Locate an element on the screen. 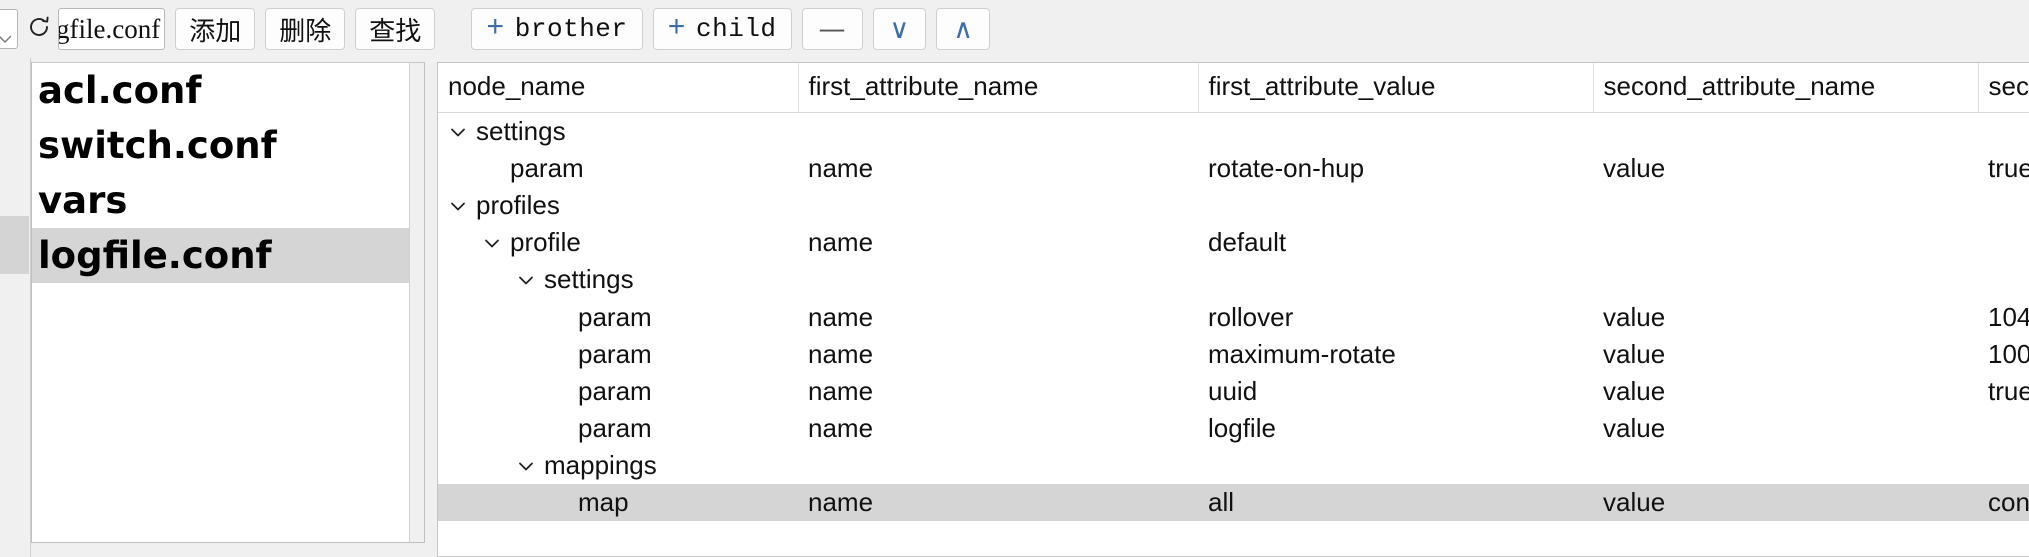 The image size is (2029, 557). cell-first-attribute-name-label: name is located at coordinates (841, 390).